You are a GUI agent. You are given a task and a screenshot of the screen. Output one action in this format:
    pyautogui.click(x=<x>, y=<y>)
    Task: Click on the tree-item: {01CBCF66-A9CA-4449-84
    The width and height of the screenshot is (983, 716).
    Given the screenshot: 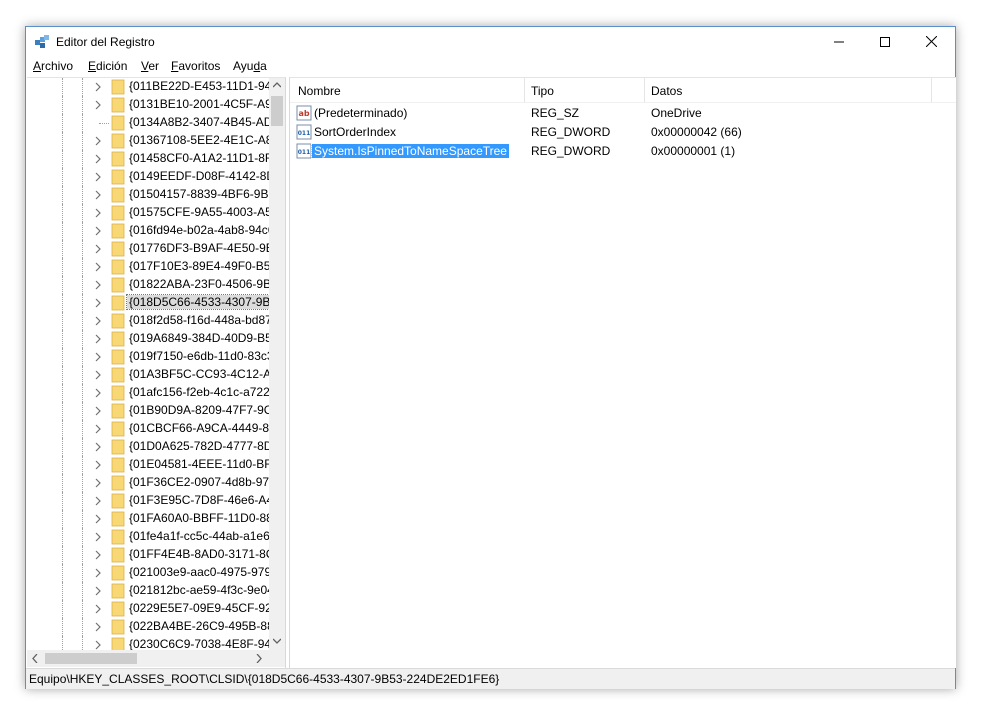 What is the action you would take?
    pyautogui.click(x=148, y=429)
    